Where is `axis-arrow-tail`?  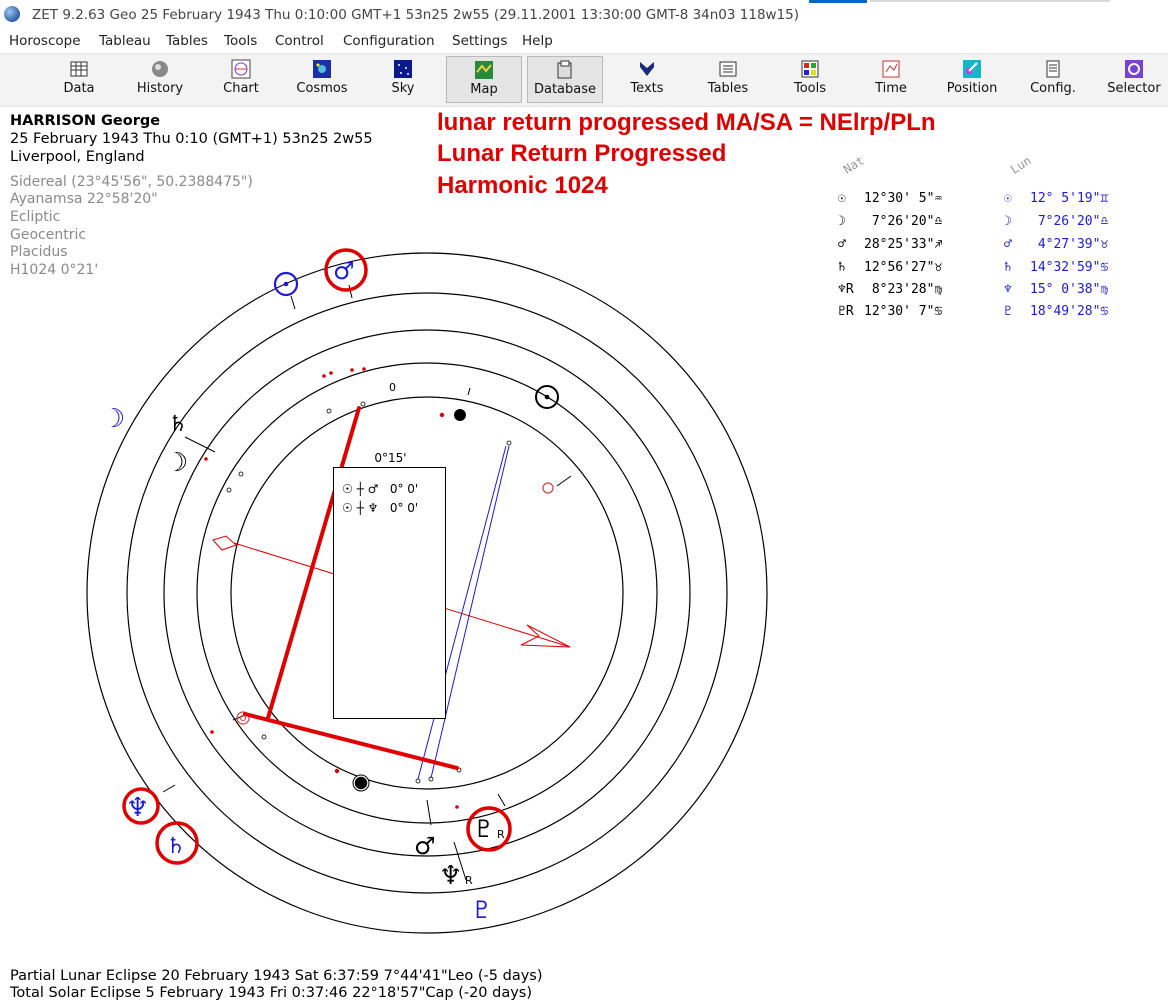
axis-arrow-tail is located at coordinates (224, 543).